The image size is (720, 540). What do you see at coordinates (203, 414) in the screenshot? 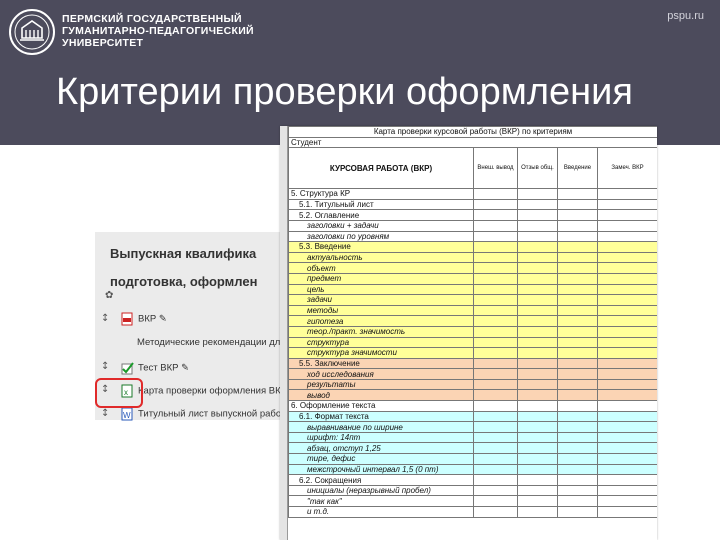
I see `activity-link: W Титульный лист выпускной работ` at bounding box center [203, 414].